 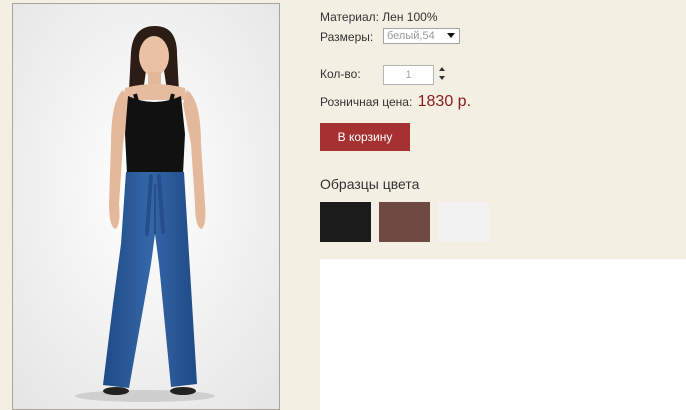 I want to click on stepper-up-icon, so click(x=442, y=69).